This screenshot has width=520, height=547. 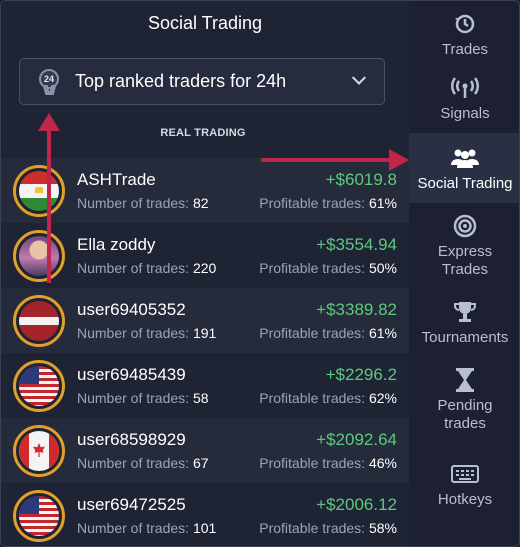 I want to click on sidebar-item-label: Hotkeys, so click(x=465, y=499).